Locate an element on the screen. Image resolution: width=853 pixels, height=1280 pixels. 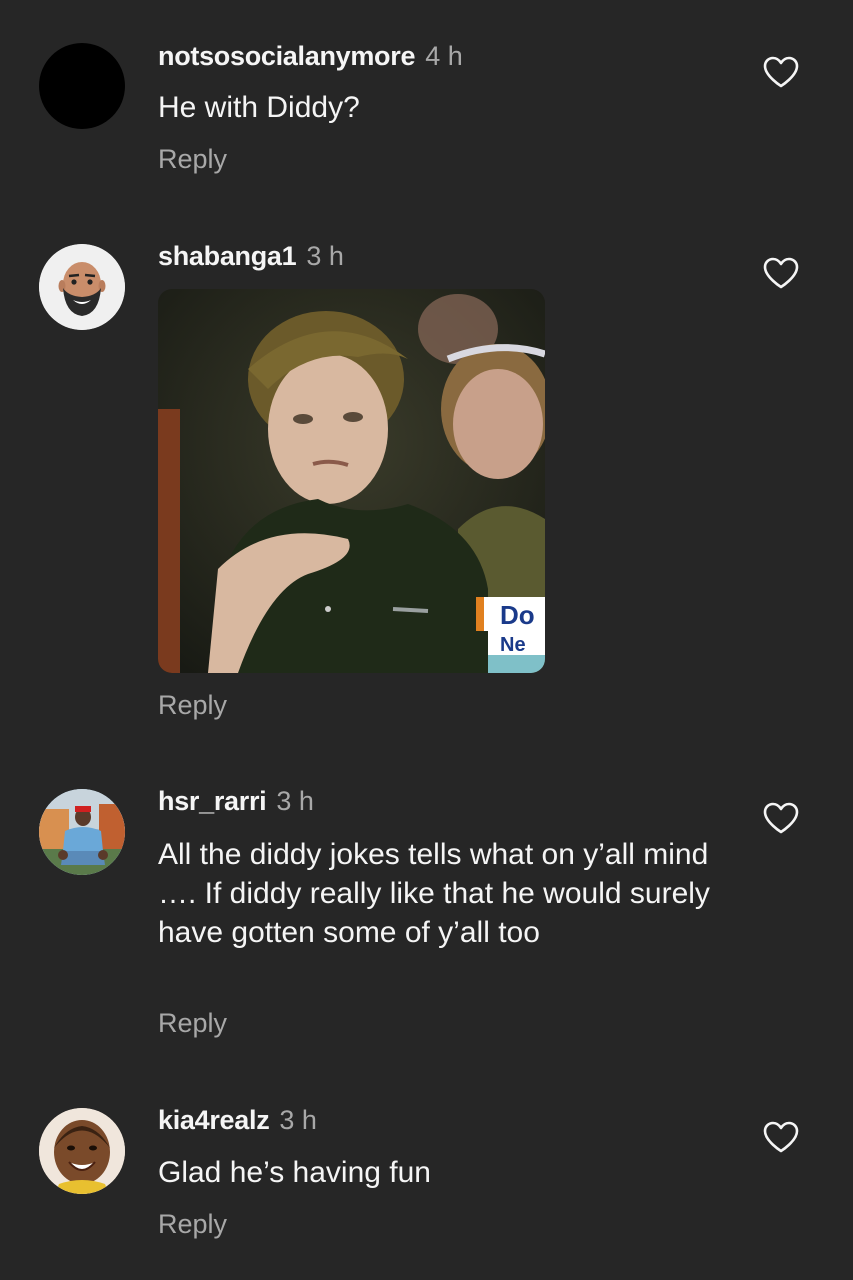
comment-gif-image: Do Ne is located at coordinates (351, 481).